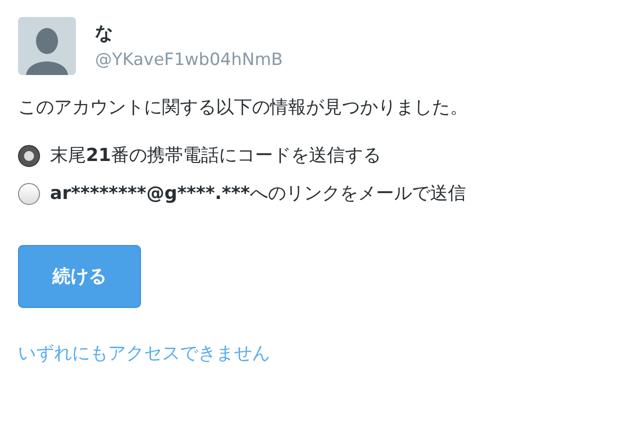 The width and height of the screenshot is (640, 421). I want to click on profile-name: な, so click(104, 34).